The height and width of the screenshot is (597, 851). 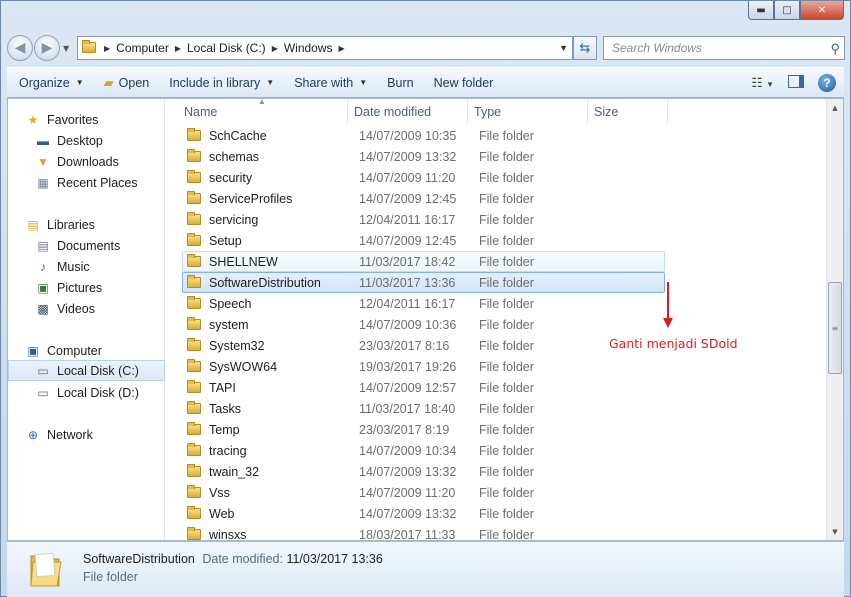 I want to click on file-date: 19/03/2017 19:26, so click(x=408, y=366).